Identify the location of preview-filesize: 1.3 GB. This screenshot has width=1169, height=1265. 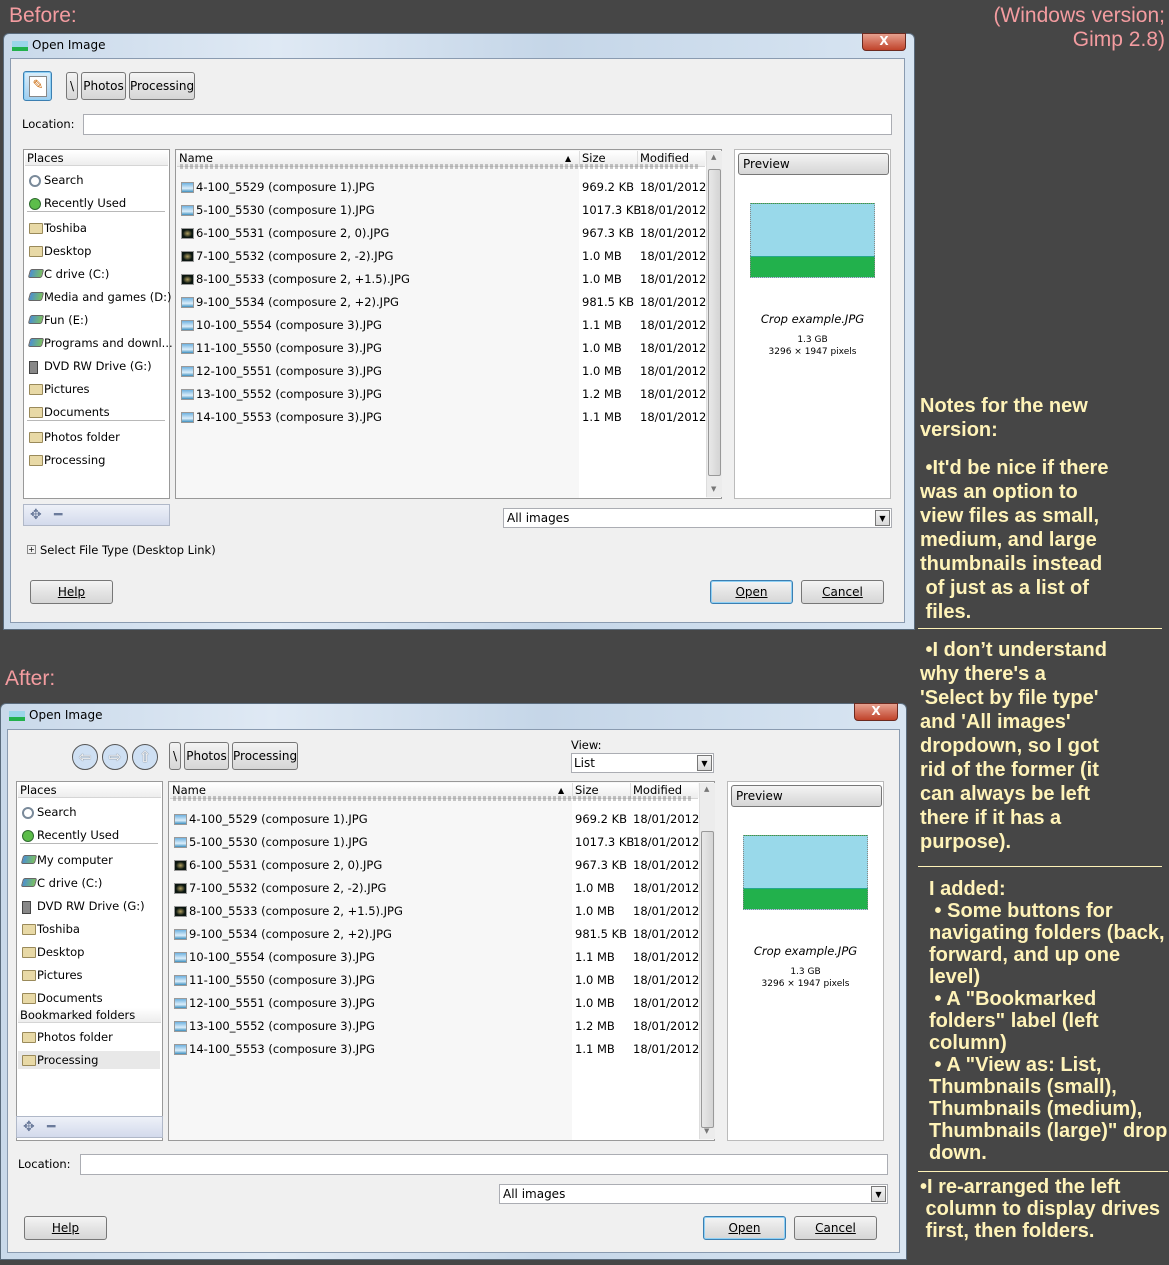
(812, 340).